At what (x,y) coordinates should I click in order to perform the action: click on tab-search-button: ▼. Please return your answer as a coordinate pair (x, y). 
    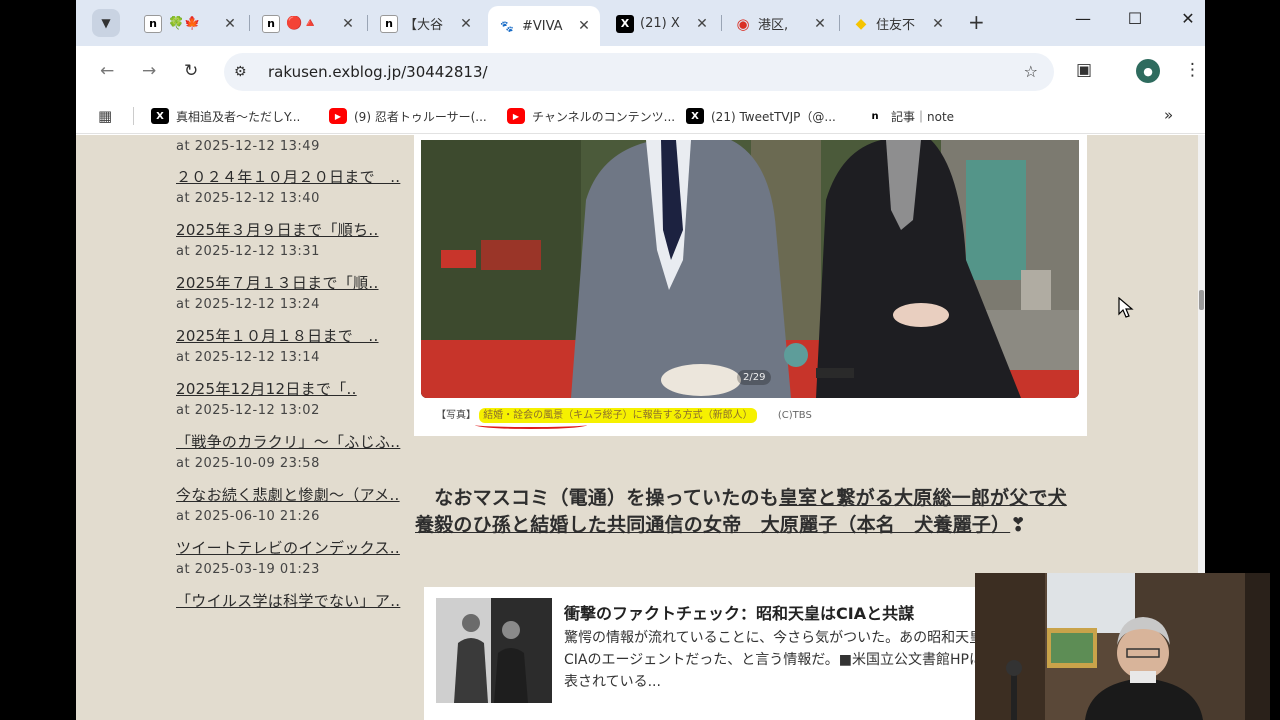
    Looking at the image, I should click on (106, 23).